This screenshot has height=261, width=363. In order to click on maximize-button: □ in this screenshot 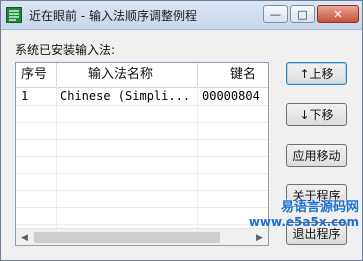, I will do `click(302, 14)`.